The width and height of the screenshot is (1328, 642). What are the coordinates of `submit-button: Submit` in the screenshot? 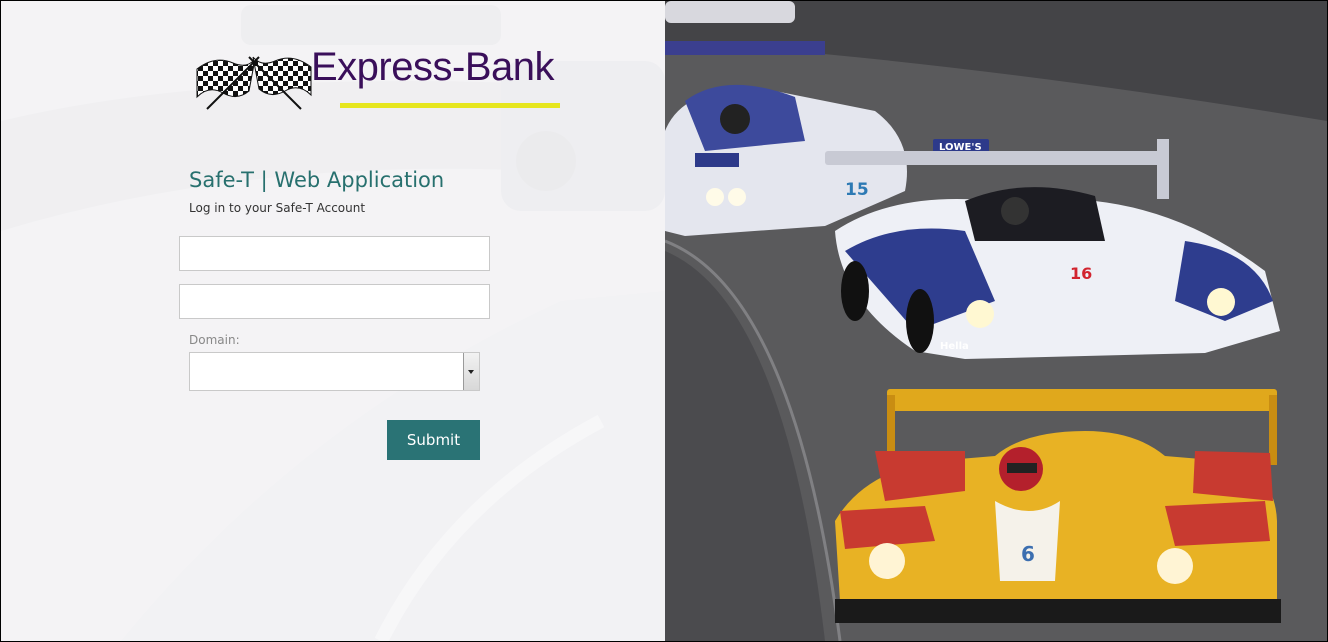 It's located at (433, 440).